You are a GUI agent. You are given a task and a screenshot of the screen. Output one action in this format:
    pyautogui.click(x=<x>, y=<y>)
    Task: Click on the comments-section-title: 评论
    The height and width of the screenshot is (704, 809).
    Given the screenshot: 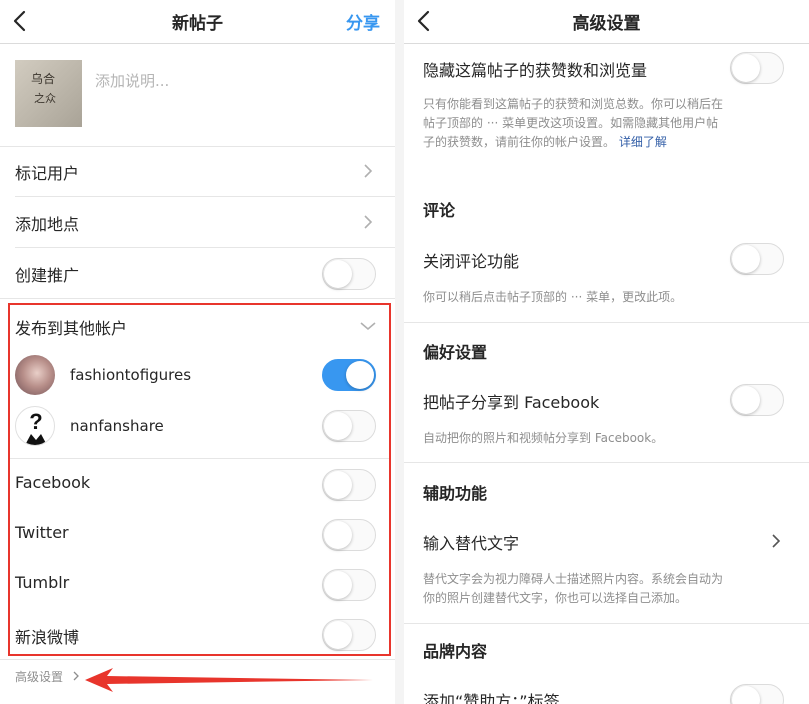 What is the action you would take?
    pyautogui.click(x=439, y=210)
    